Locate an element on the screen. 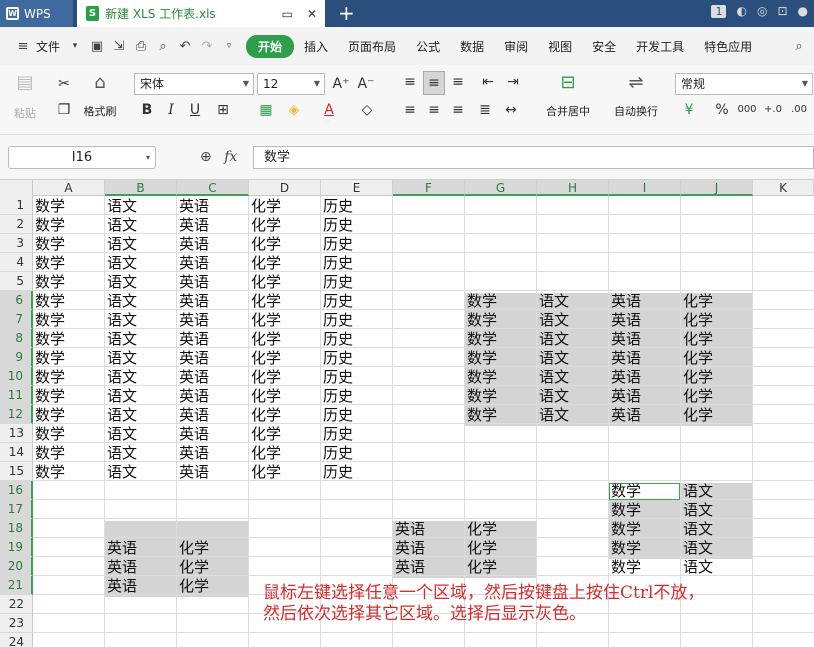  tab-home: 开始 is located at coordinates (270, 46).